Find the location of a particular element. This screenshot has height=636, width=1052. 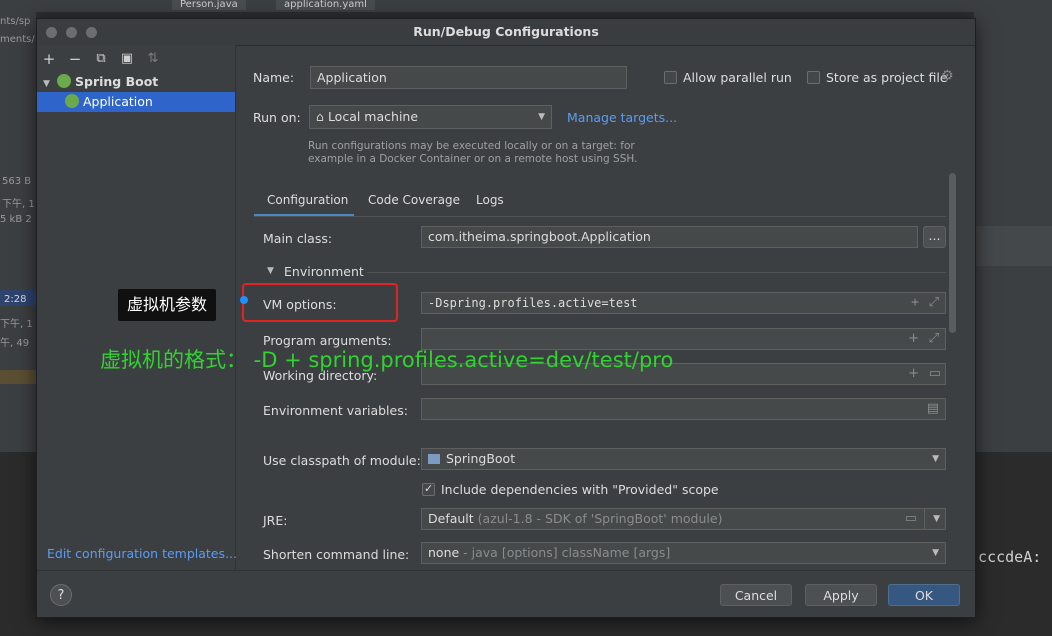

allow-parallel-checkbox is located at coordinates (670, 77).